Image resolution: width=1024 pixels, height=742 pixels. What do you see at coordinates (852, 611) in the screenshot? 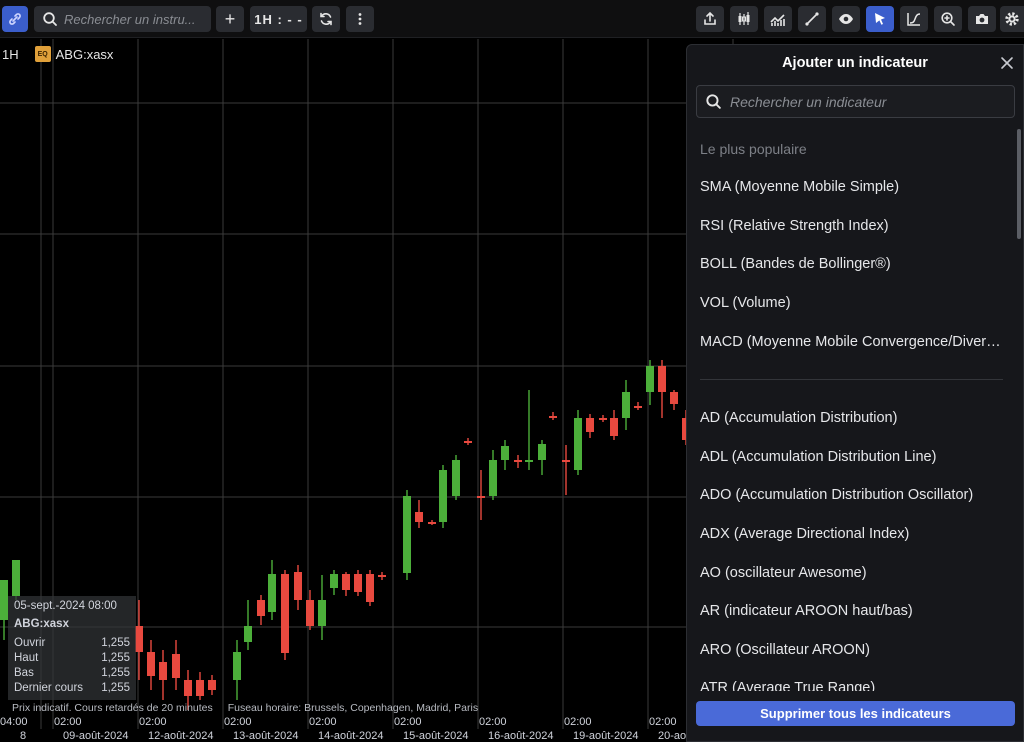
I see `indicator-item-ar: AR (indicateur AROON haut/bas)` at bounding box center [852, 611].